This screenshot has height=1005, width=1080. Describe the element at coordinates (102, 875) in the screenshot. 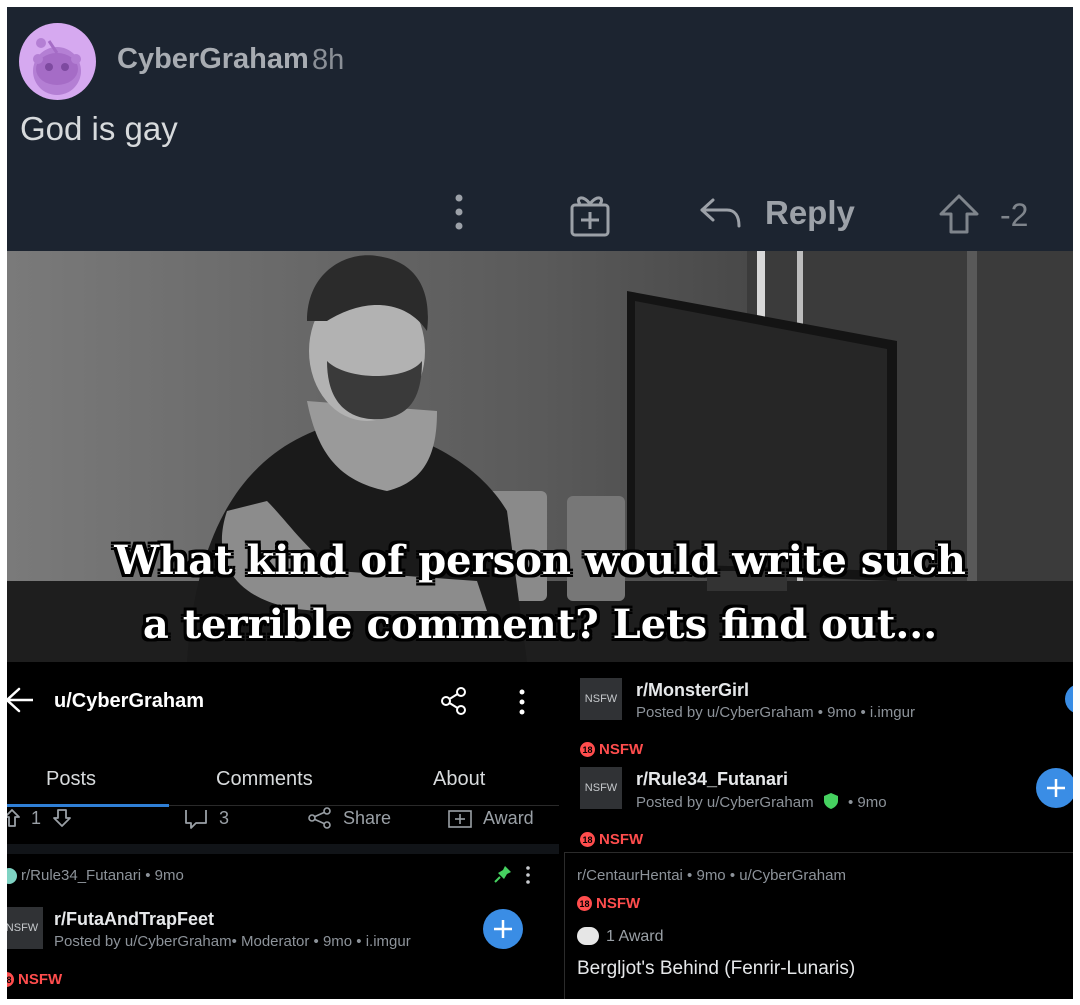

I see `pinned-meta-text: r/Rule34_Futanari • 9mo` at that location.